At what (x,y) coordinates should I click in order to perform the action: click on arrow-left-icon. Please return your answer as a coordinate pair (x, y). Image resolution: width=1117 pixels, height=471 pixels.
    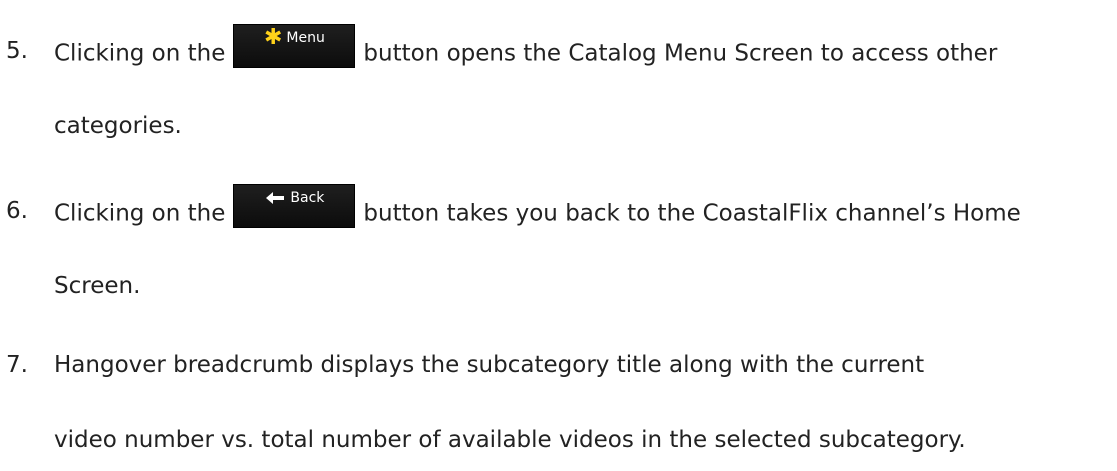
    Looking at the image, I should click on (275, 198).